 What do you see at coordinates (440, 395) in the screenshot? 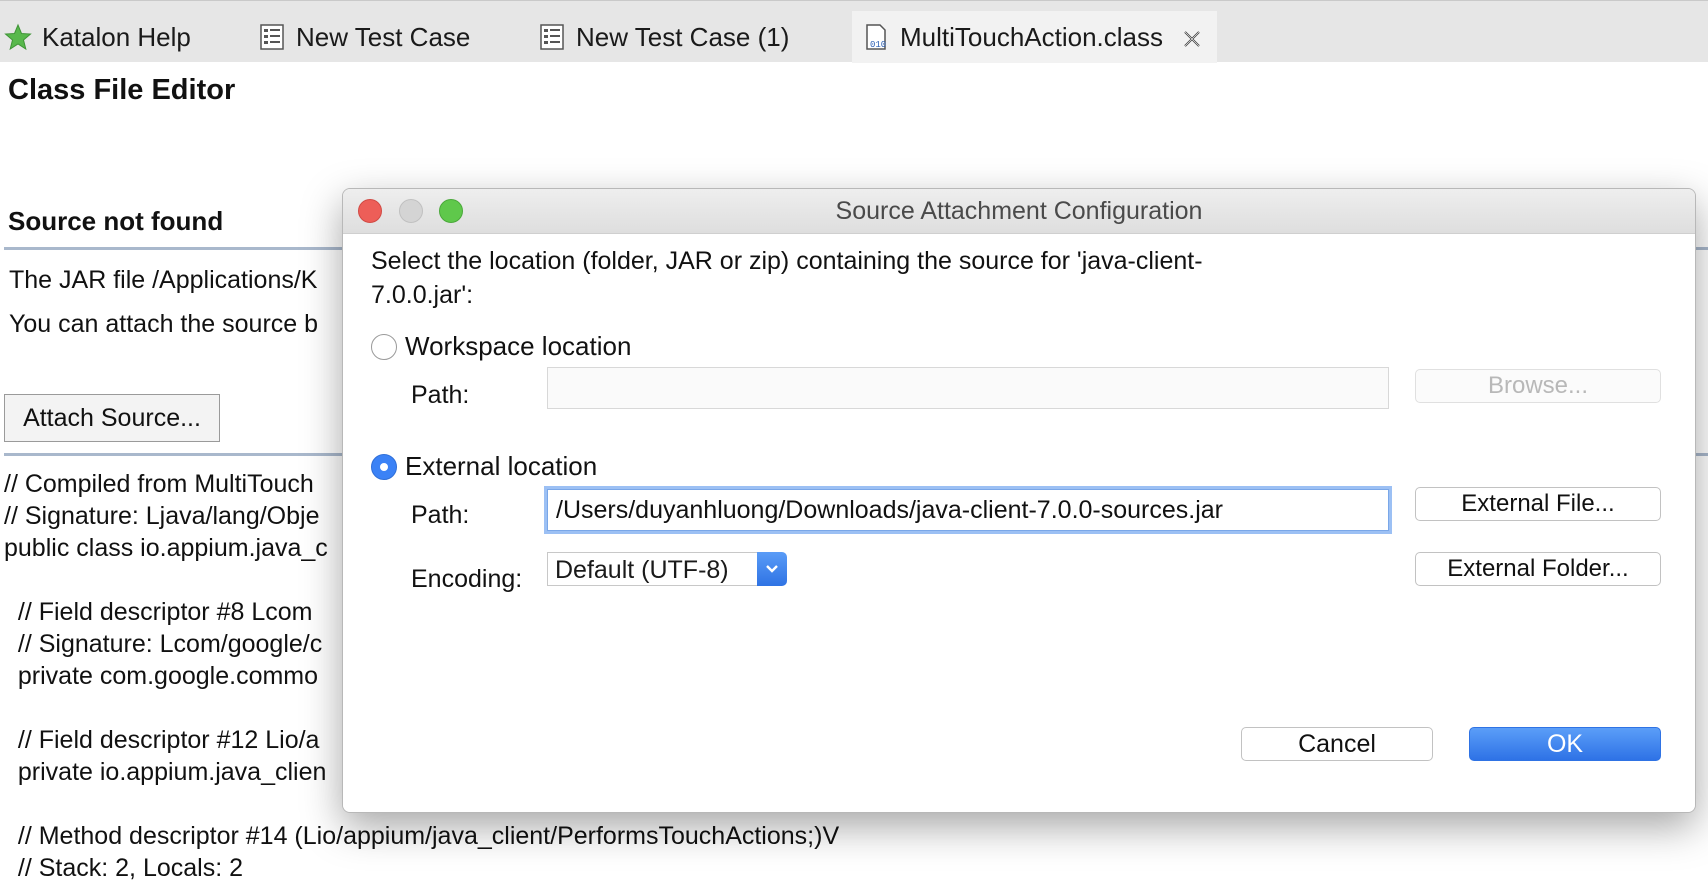
I see `workspace-path-label: Path:` at bounding box center [440, 395].